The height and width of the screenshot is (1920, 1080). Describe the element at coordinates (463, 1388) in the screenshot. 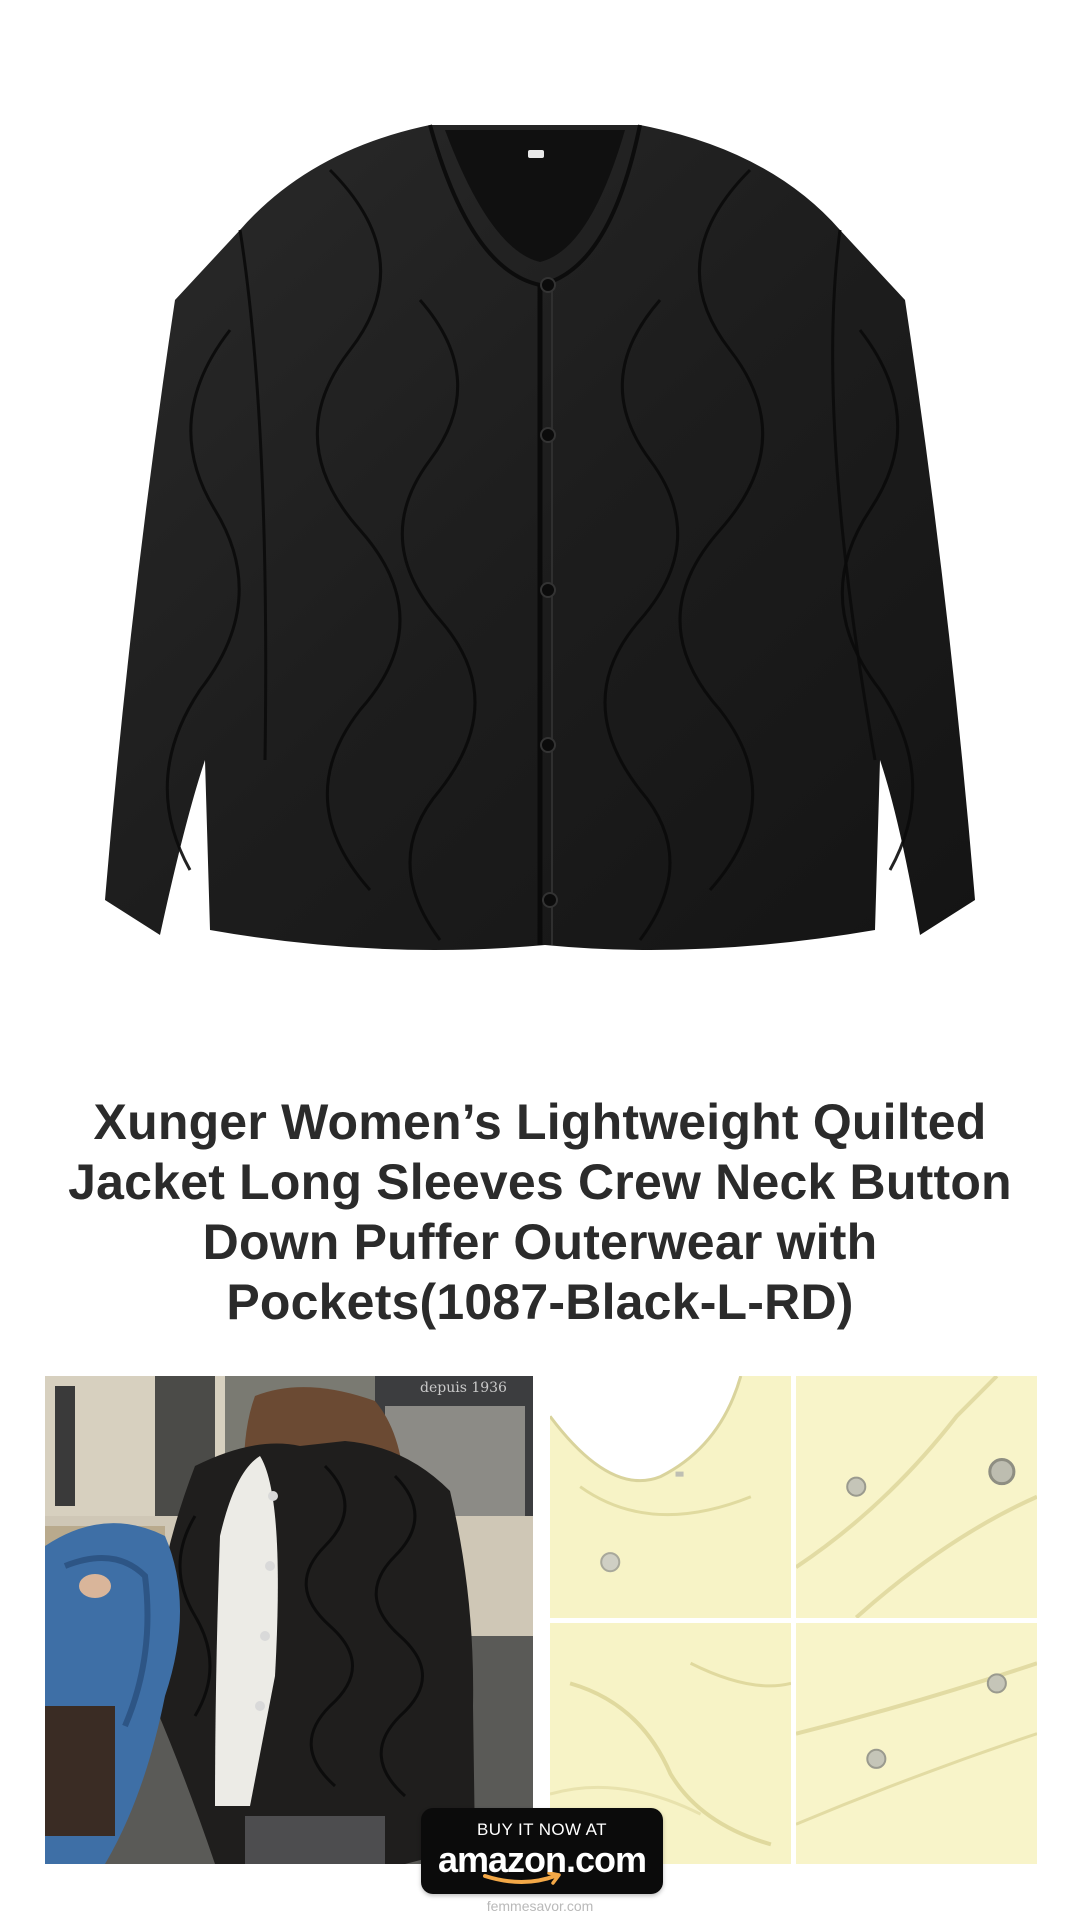

I see `storefront-sign-text: depuis 1936` at that location.